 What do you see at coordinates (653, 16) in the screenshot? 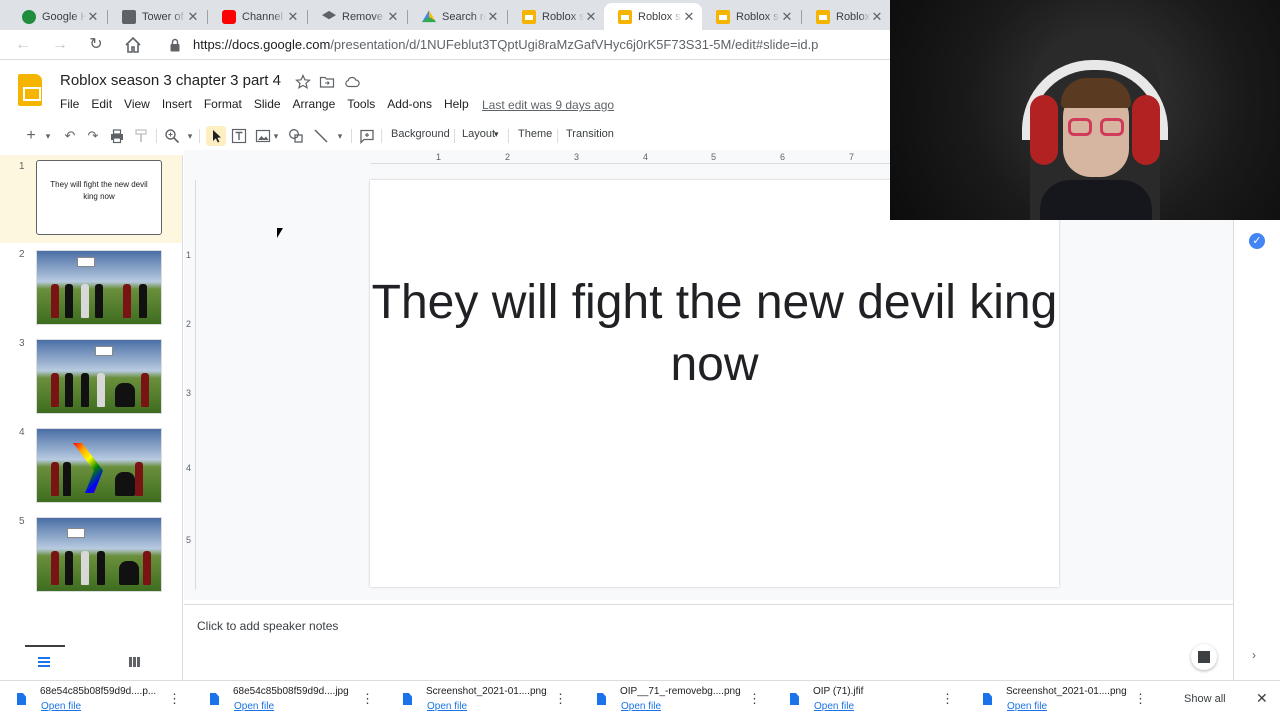
I see `browser-tab-active: Roblox se ✕` at bounding box center [653, 16].